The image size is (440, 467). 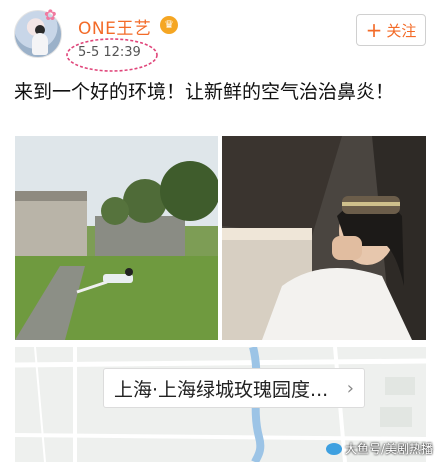 I want to click on watermark: 大鱼号/美剧热播, so click(x=379, y=448).